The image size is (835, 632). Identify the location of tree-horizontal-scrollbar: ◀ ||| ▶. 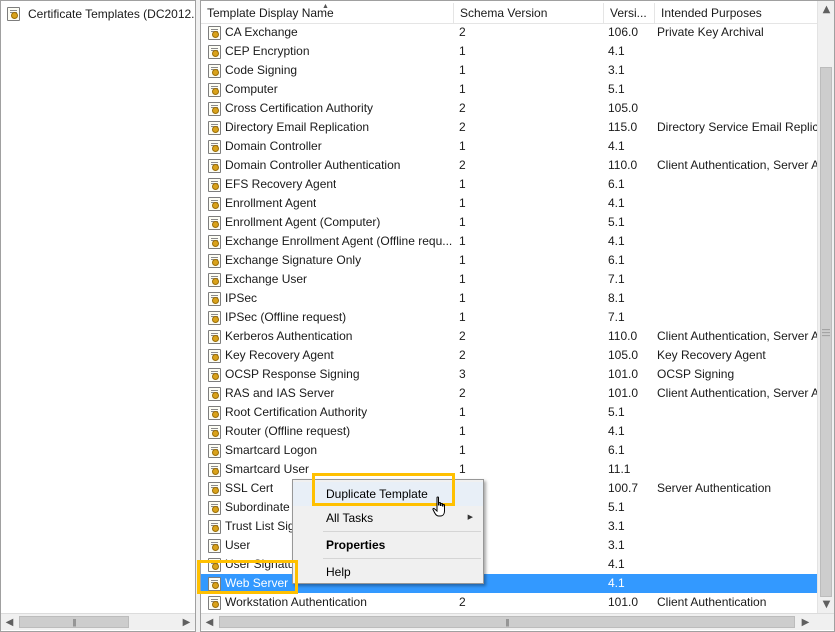
(98, 621).